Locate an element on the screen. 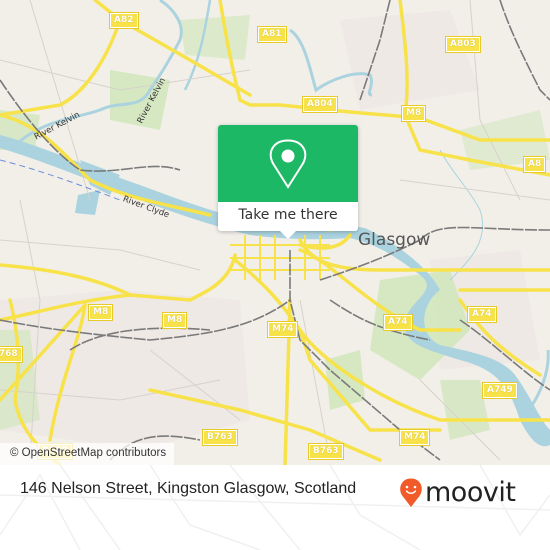 The image size is (550, 550). road-label-m74-centre: M74 is located at coordinates (282, 329).